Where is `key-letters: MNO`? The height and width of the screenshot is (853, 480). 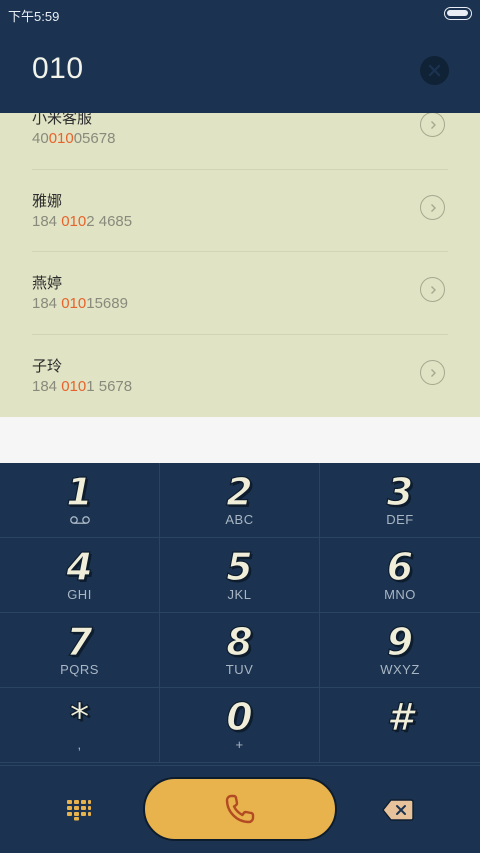 key-letters: MNO is located at coordinates (400, 594).